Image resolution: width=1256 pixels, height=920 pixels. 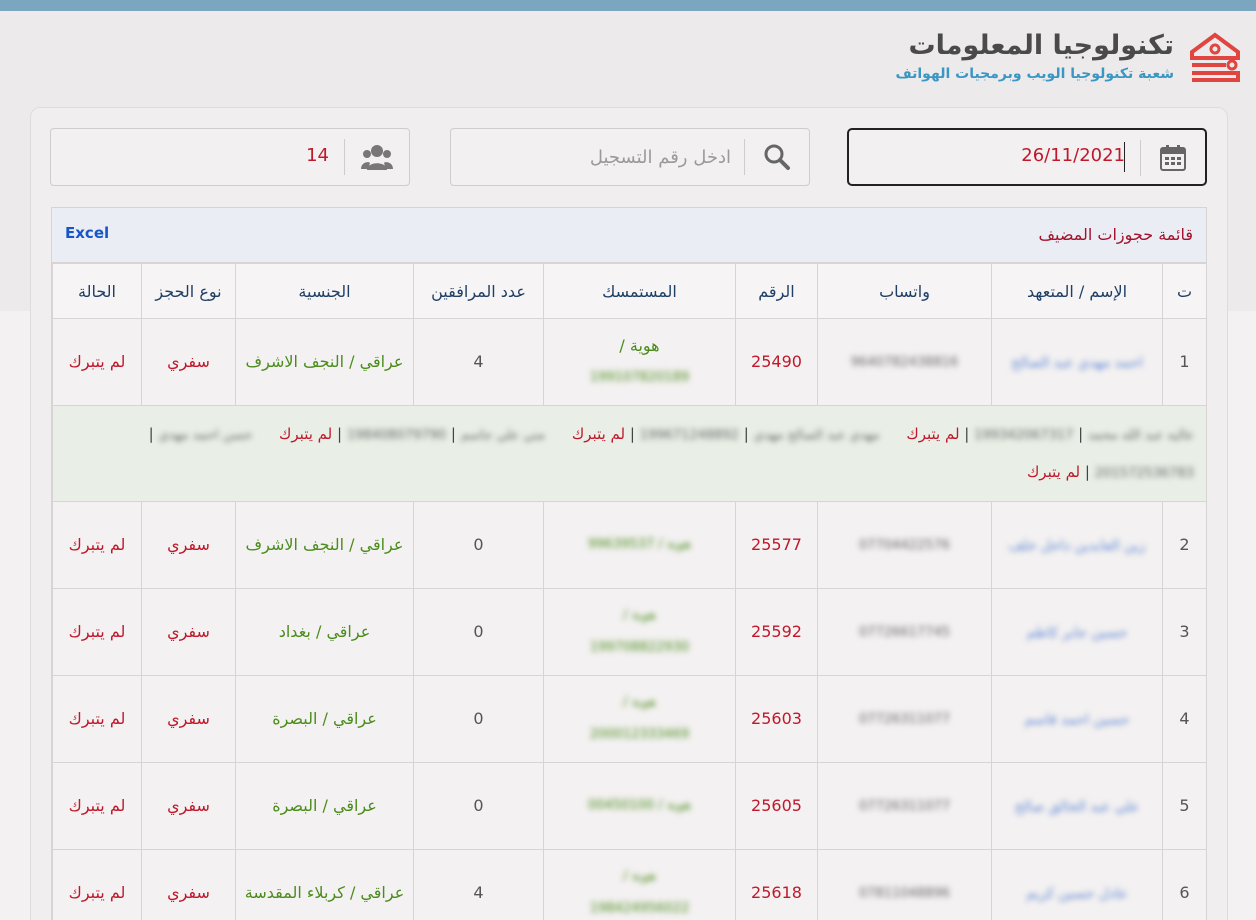 I want to click on guest-name-cell: احمد مهدي عبد الصالح, so click(x=1077, y=362).